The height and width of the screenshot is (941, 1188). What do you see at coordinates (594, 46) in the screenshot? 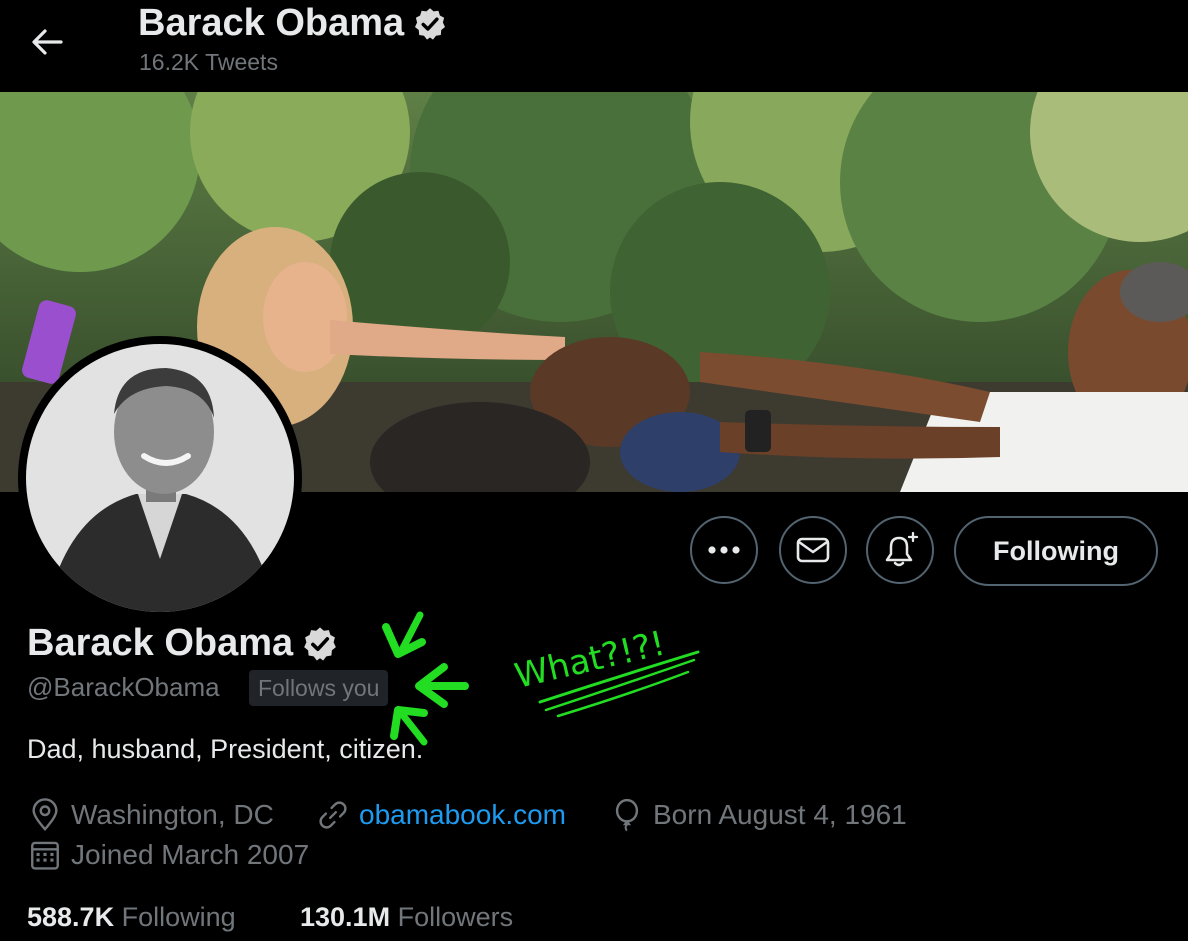
I see `top-header: Barack Obama 16.2K Tweets` at bounding box center [594, 46].